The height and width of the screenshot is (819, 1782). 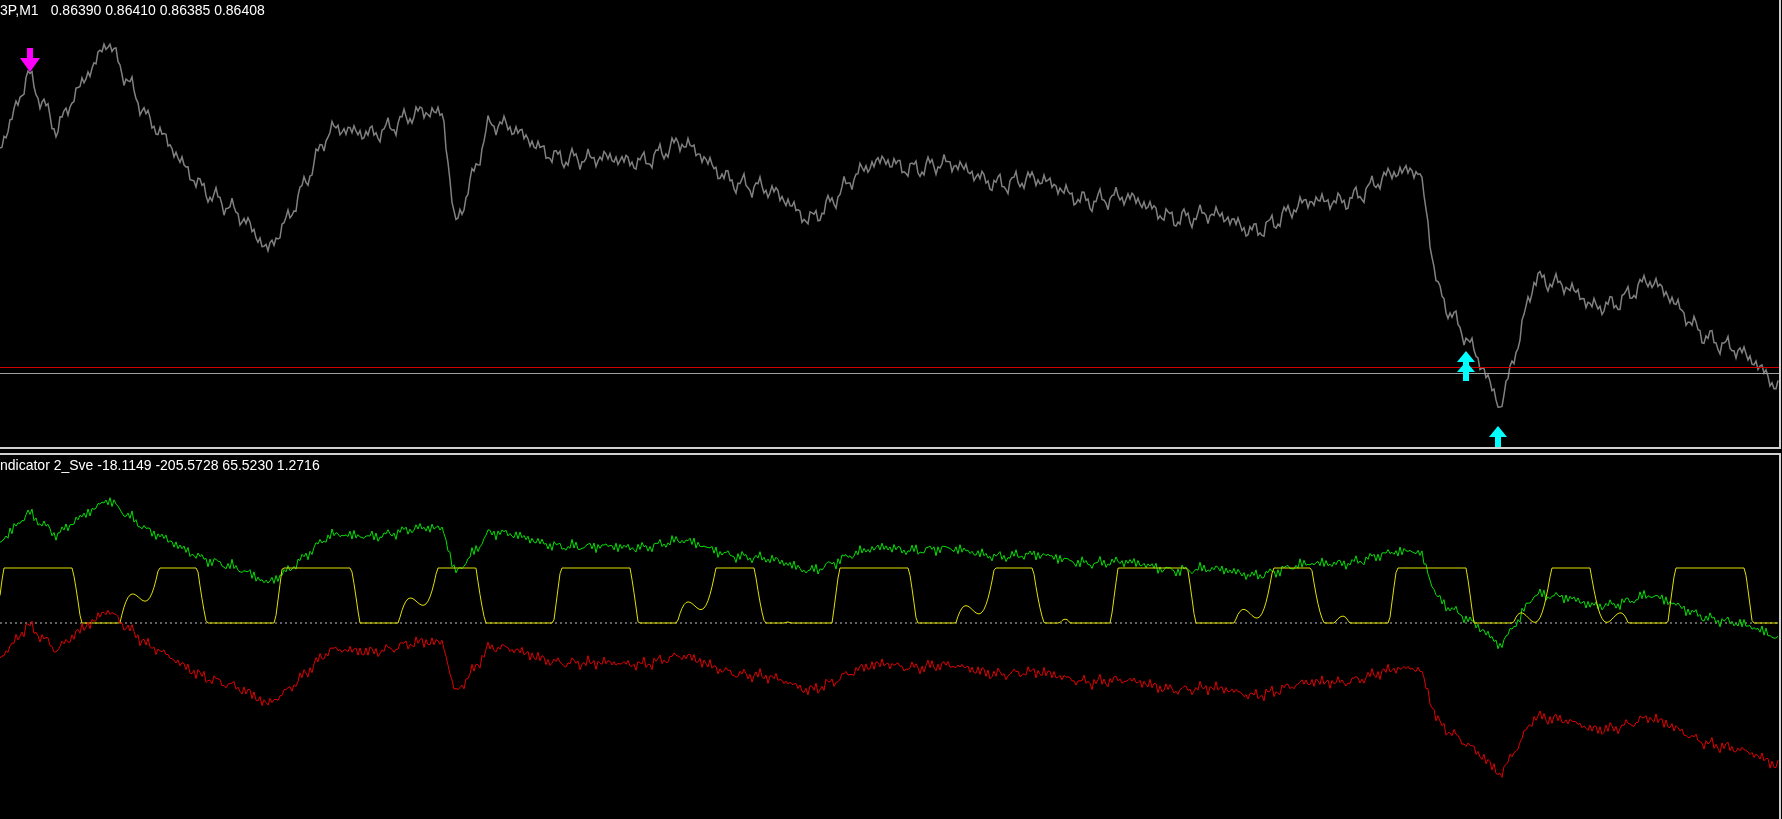 What do you see at coordinates (30, 60) in the screenshot?
I see `arrow-down-icon` at bounding box center [30, 60].